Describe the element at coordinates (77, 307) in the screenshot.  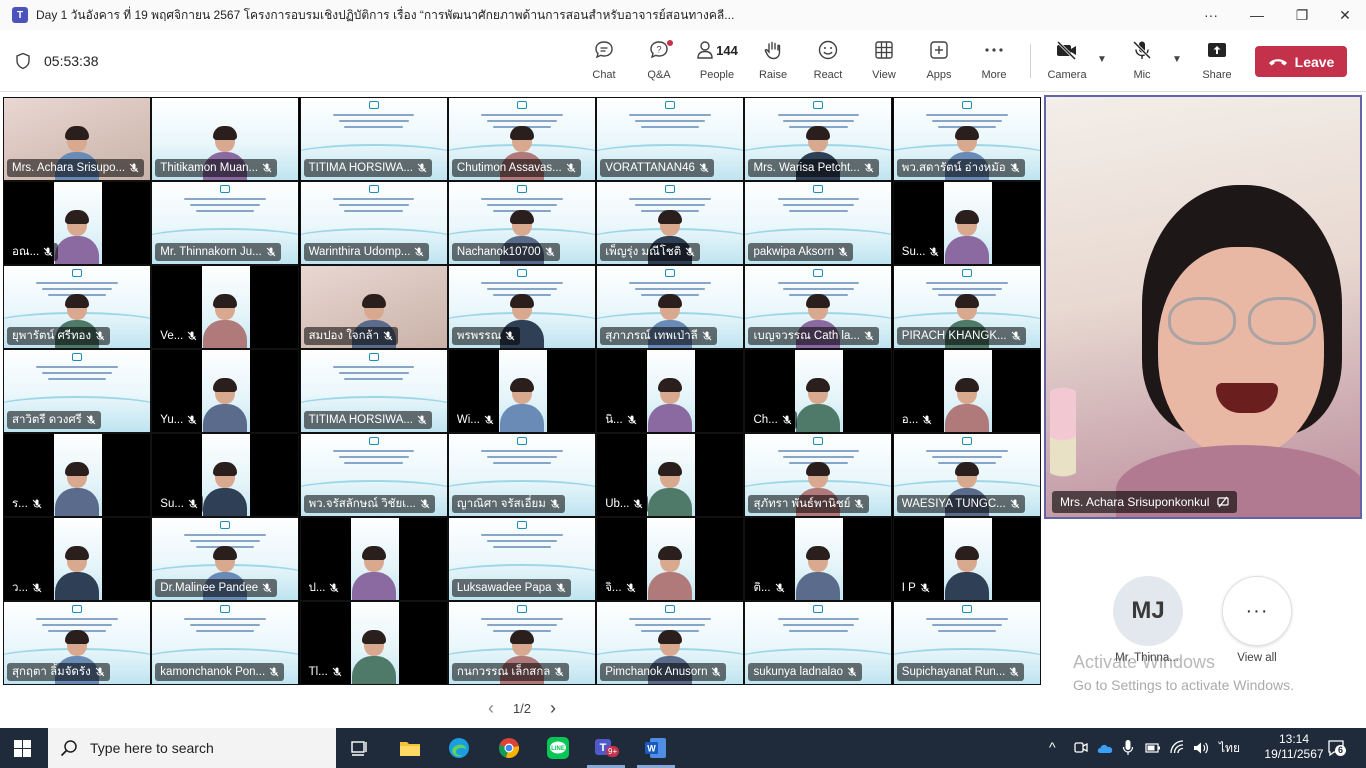
I see `participant-tile: ยุพารัตน์ ศรีทอง` at that location.